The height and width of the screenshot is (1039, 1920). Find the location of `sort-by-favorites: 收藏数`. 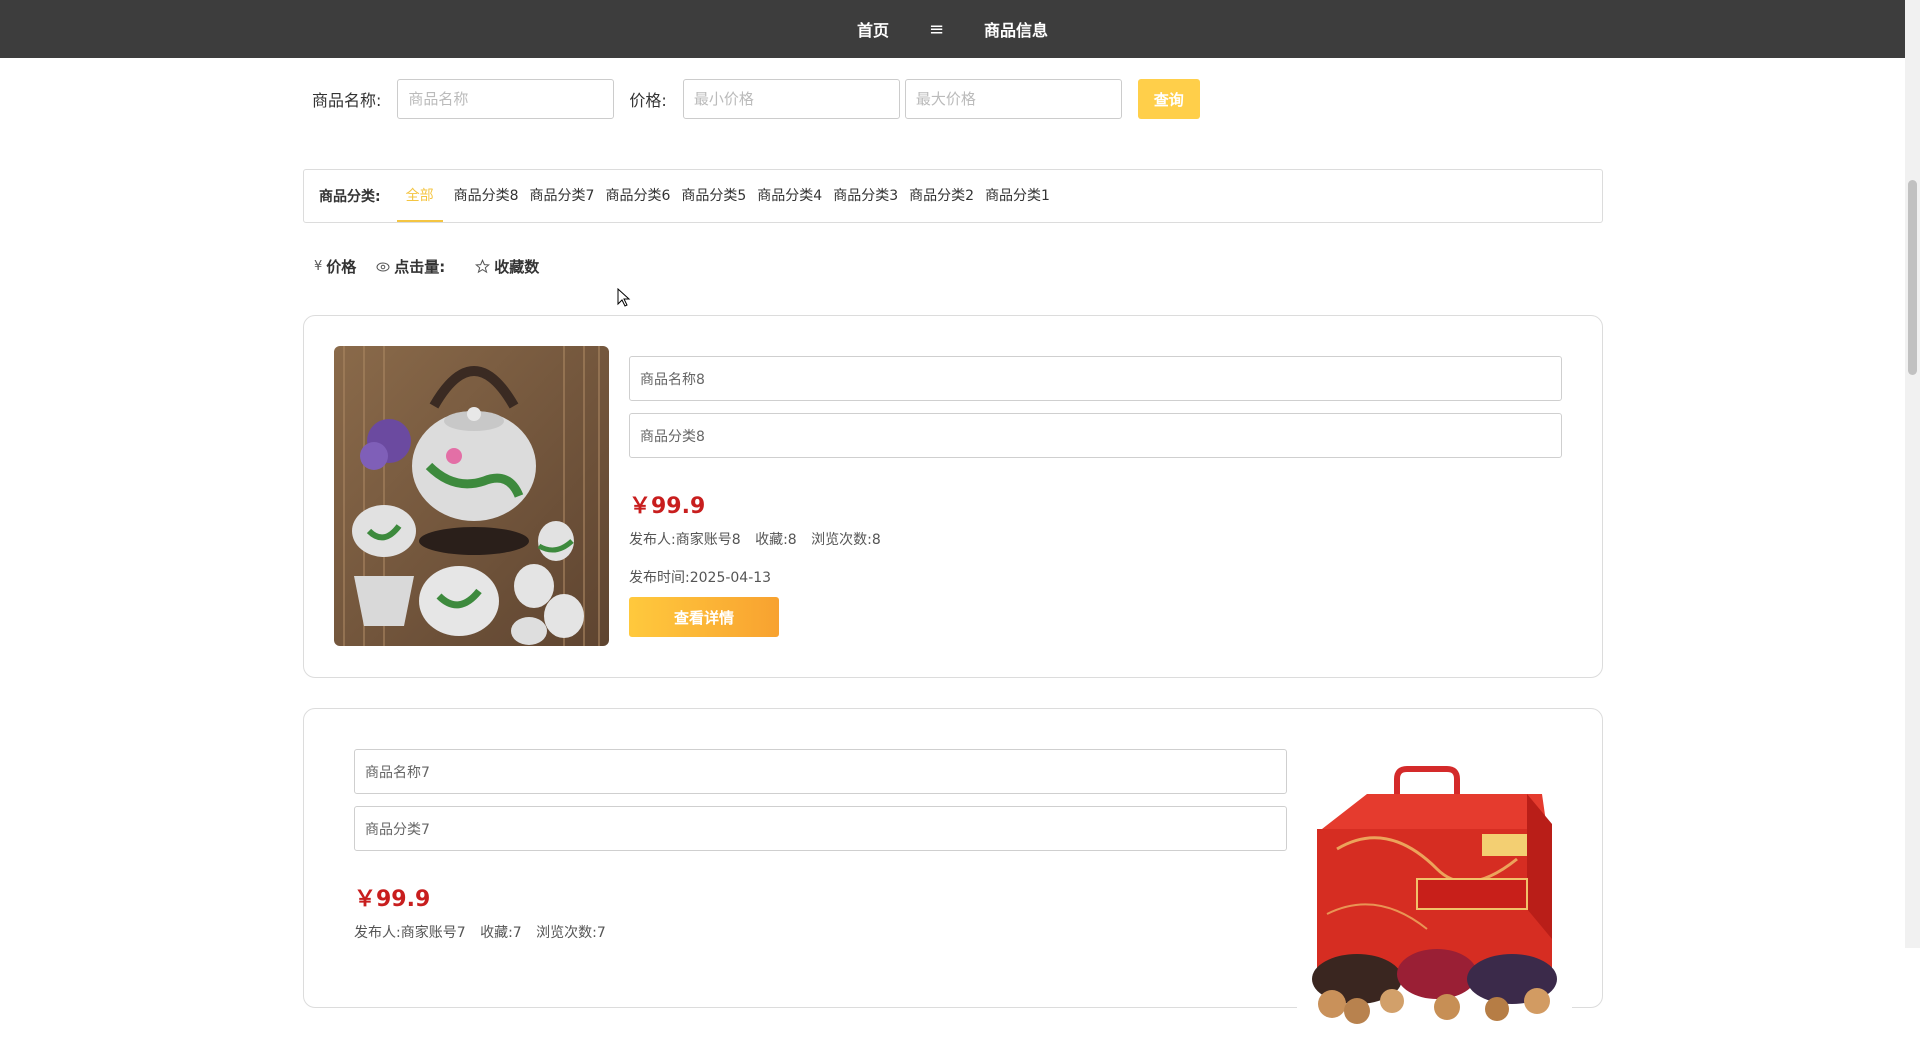

sort-by-favorites: 收藏数 is located at coordinates (507, 266).